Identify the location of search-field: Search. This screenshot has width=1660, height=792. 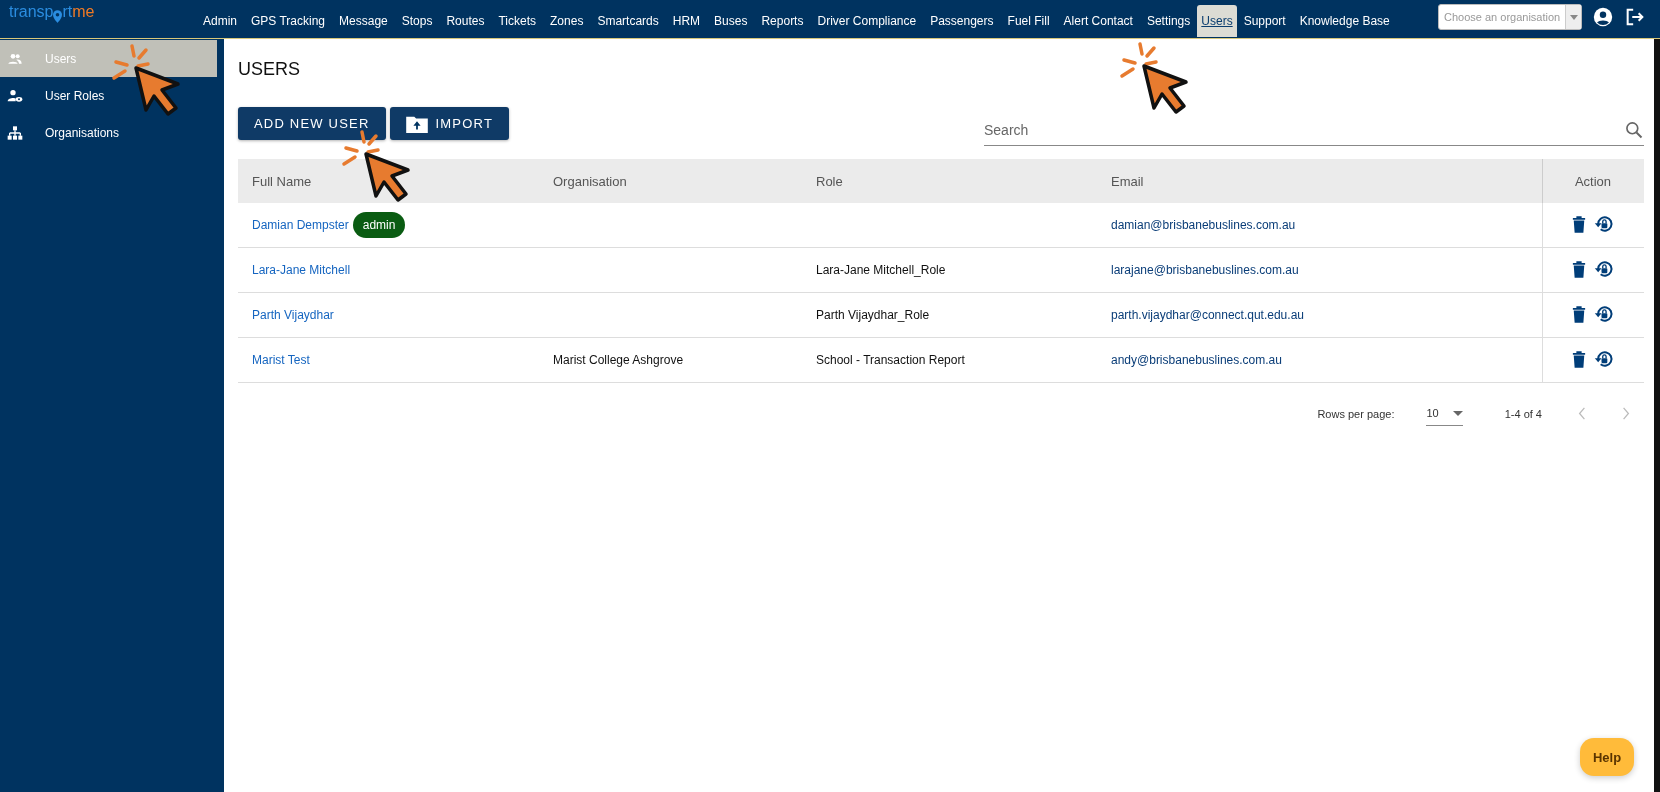
(1304, 130).